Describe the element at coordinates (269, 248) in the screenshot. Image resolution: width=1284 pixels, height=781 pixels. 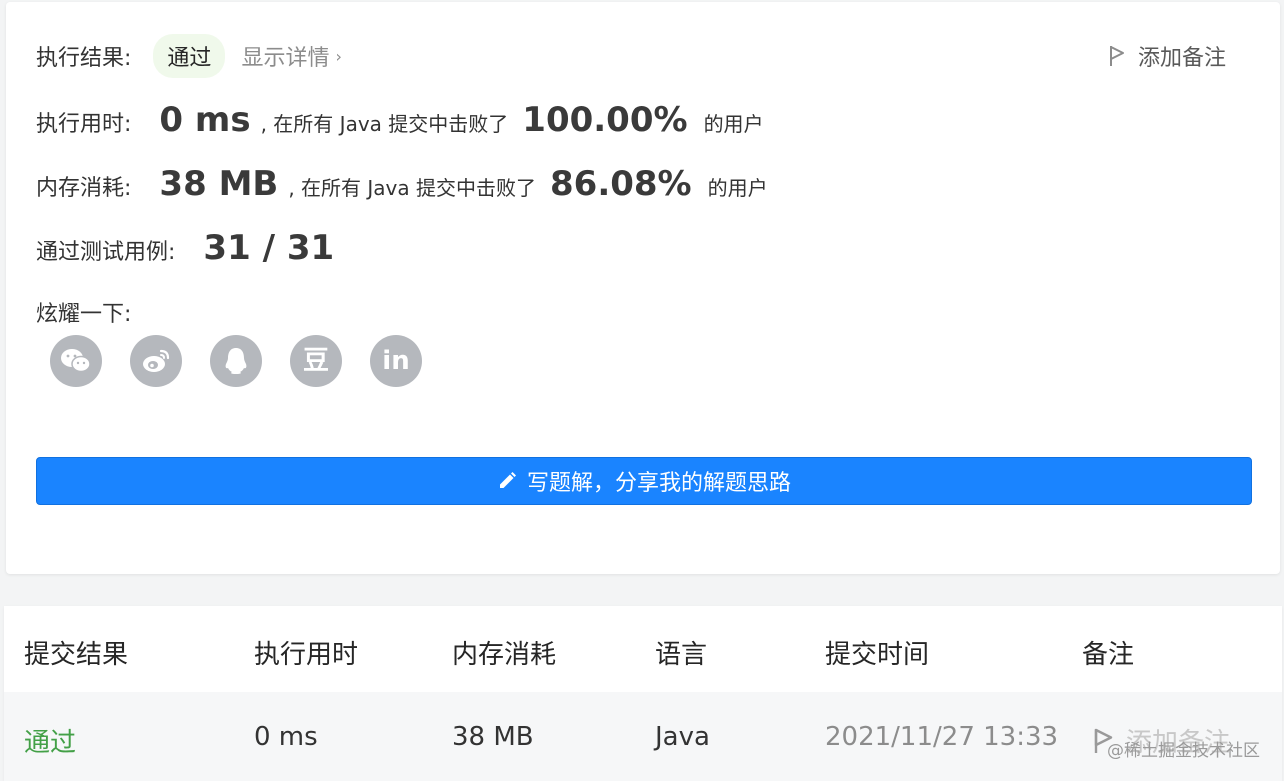
I see `testcases-value: 31 / 31` at that location.